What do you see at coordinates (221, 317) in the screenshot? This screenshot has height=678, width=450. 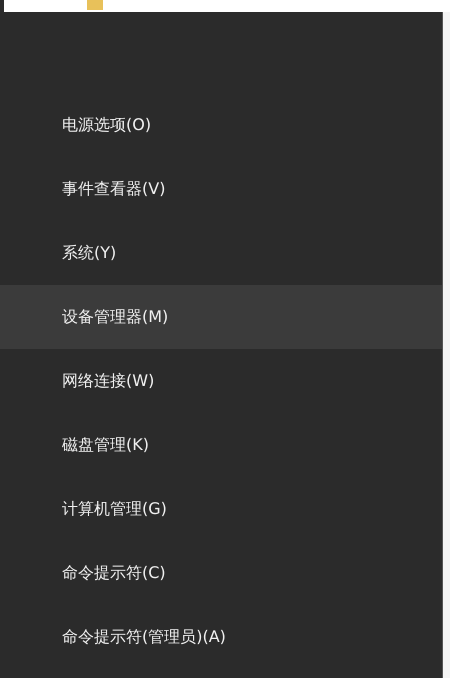 I see `menu-item: 设备管理器(M)` at bounding box center [221, 317].